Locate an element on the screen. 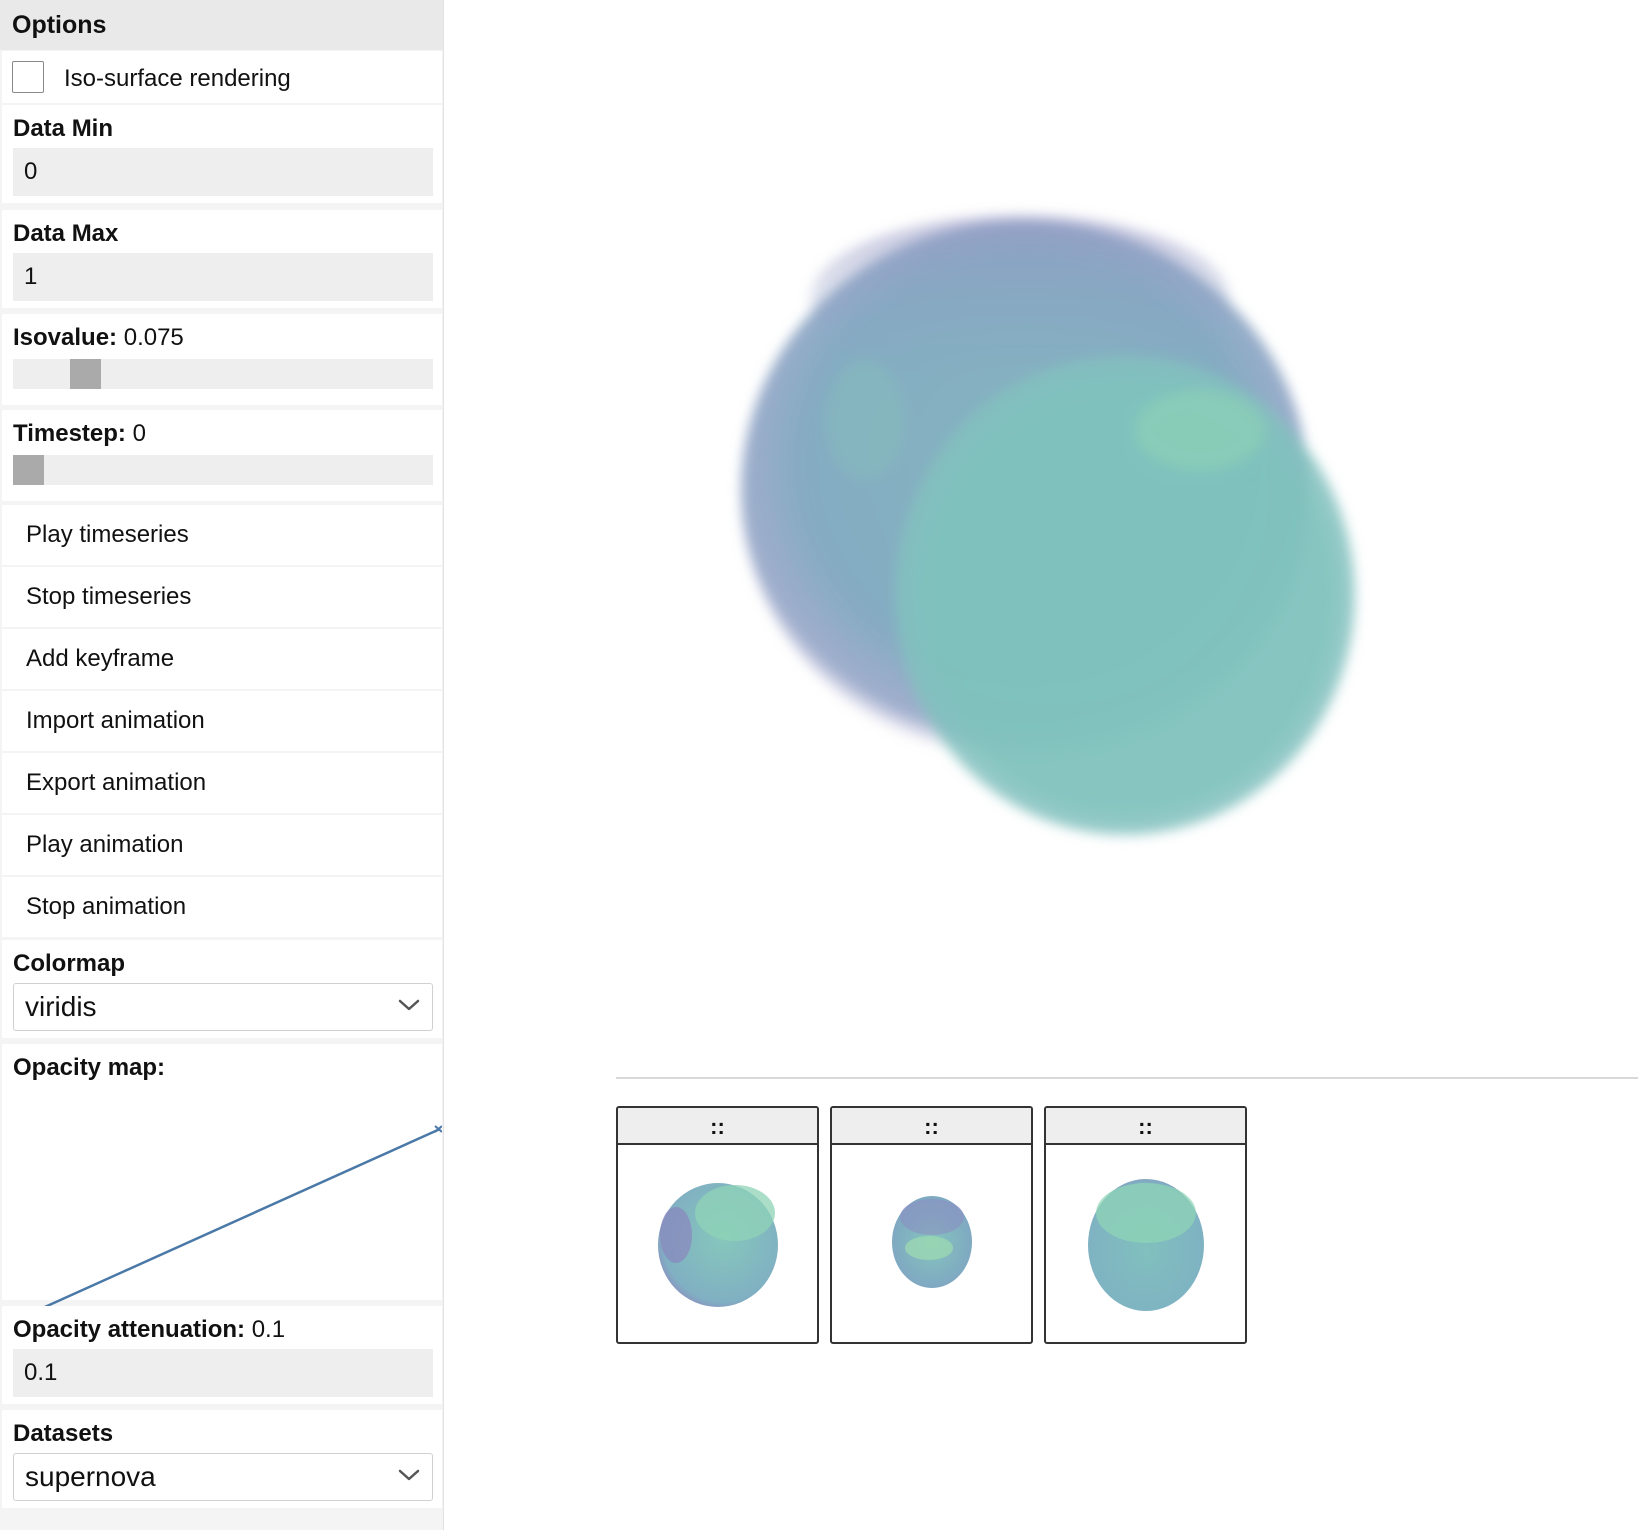 The width and height of the screenshot is (1638, 1530). stop-animation-label: Stop animation is located at coordinates (106, 906).